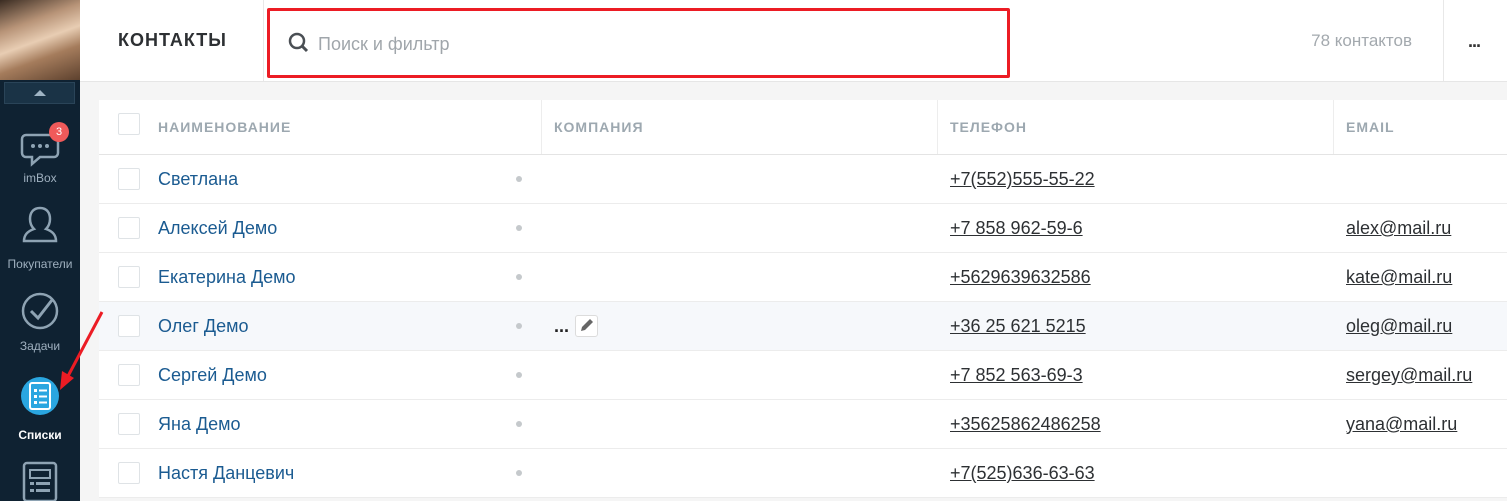  Describe the element at coordinates (1016, 228) in the screenshot. I see `phone-link: +7 858 962-59-6` at that location.